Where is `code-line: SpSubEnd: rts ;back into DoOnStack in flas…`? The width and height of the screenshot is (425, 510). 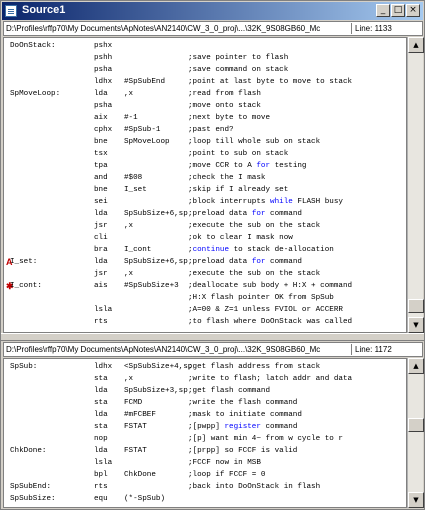
code-line: SpSubEnd: rts ;back into DoOnStack in flas… is located at coordinates (205, 487).